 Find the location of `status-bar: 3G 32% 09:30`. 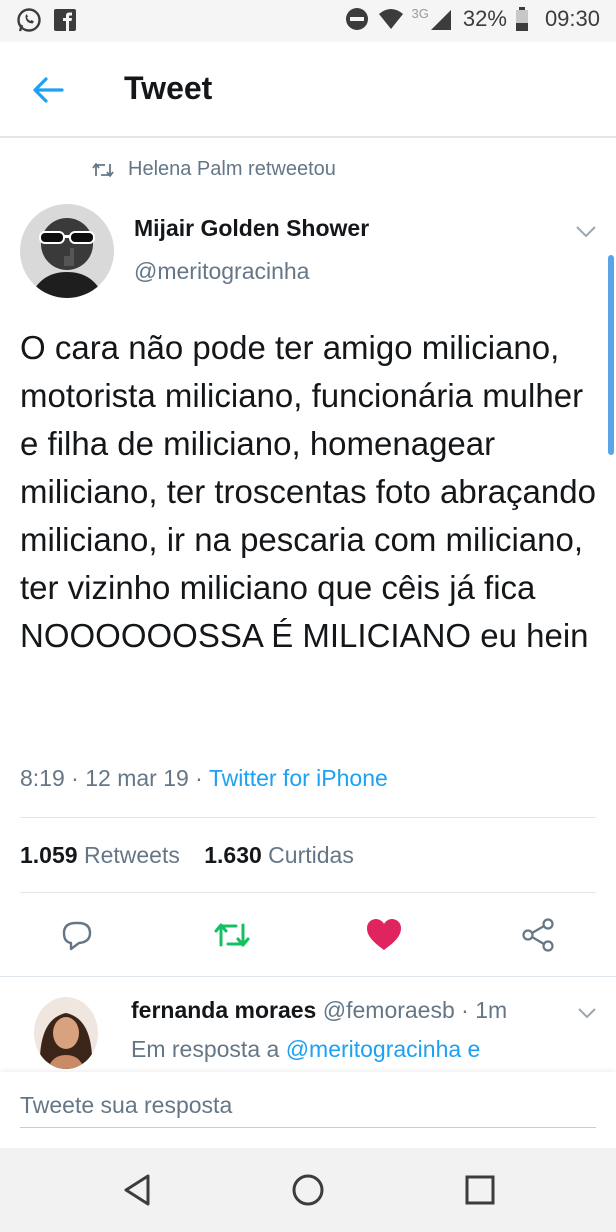

status-bar: 3G 32% 09:30 is located at coordinates (308, 21).